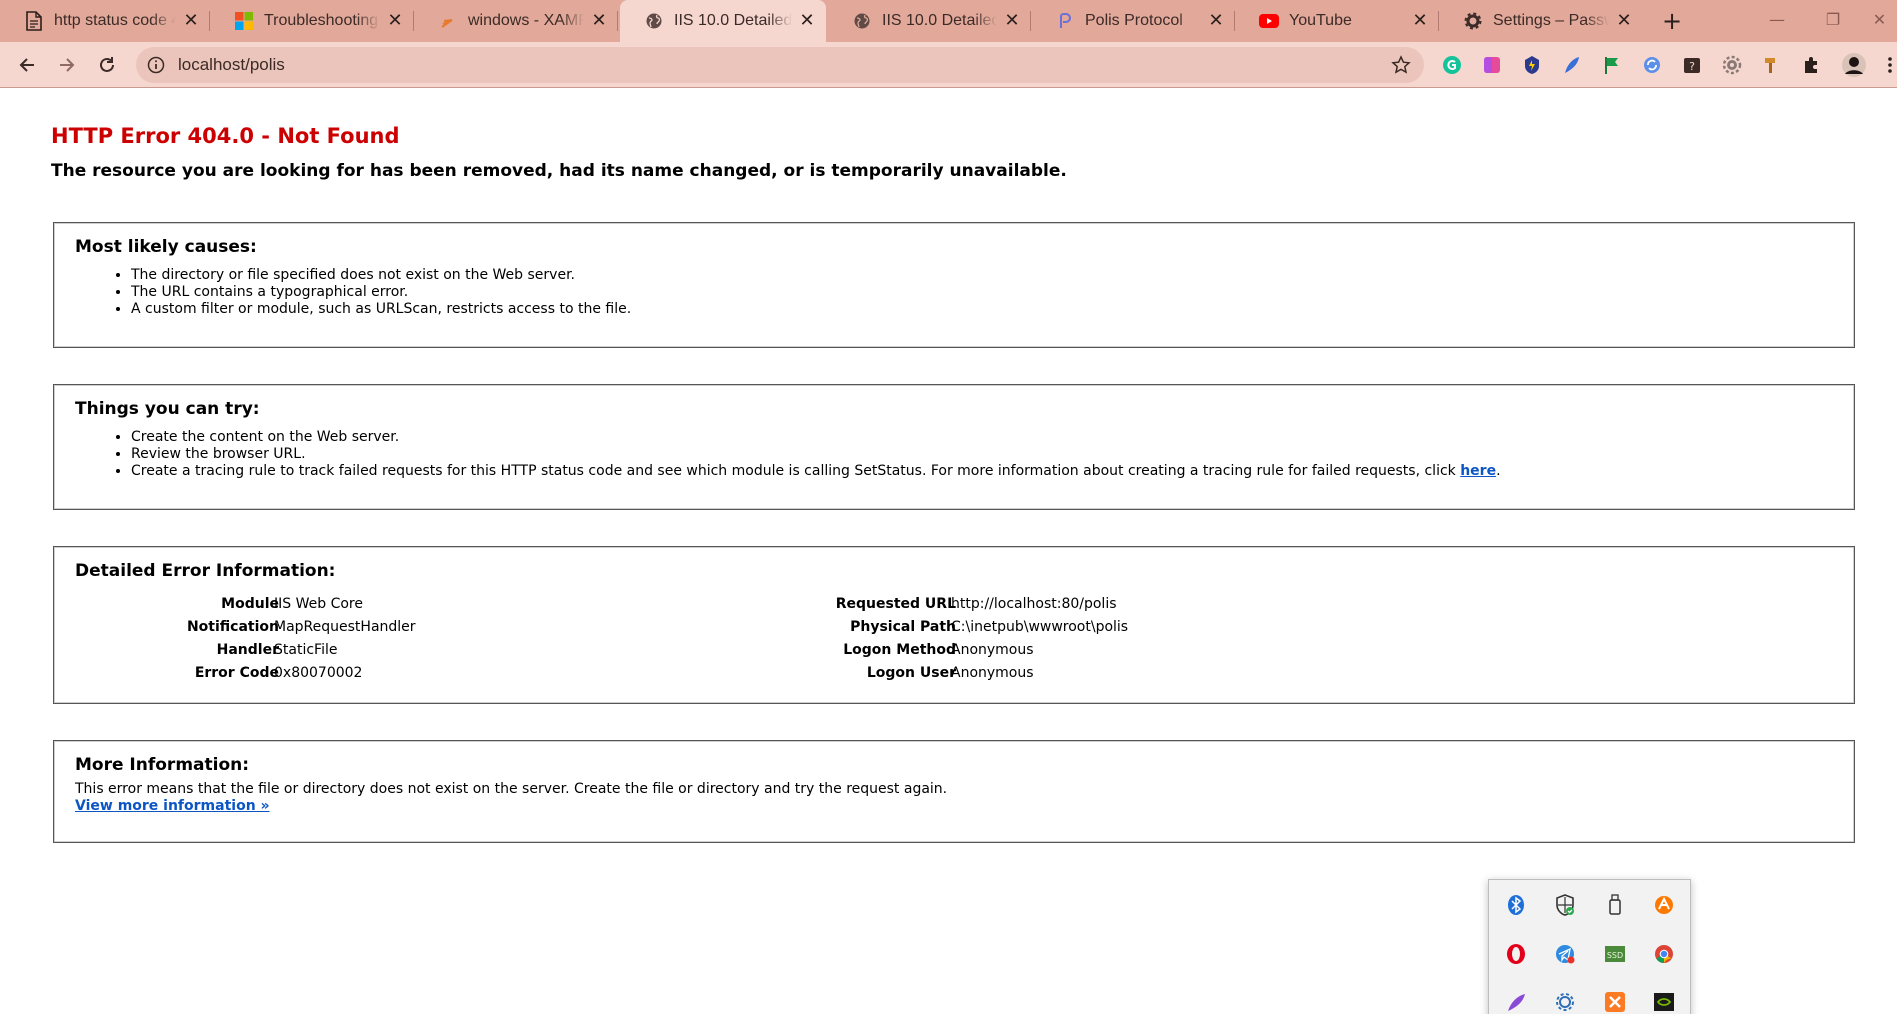  What do you see at coordinates (899, 650) in the screenshot?
I see `detail-label: Logon Method` at bounding box center [899, 650].